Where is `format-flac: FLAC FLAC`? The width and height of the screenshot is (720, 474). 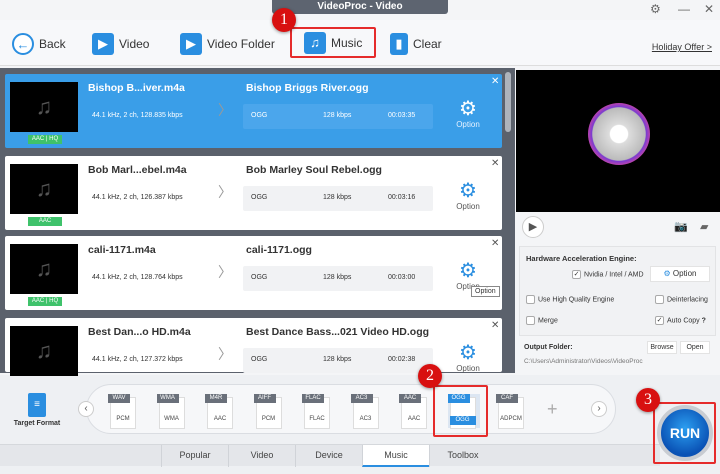
format-flac: FLAC FLAC is located at coordinates (318, 411).